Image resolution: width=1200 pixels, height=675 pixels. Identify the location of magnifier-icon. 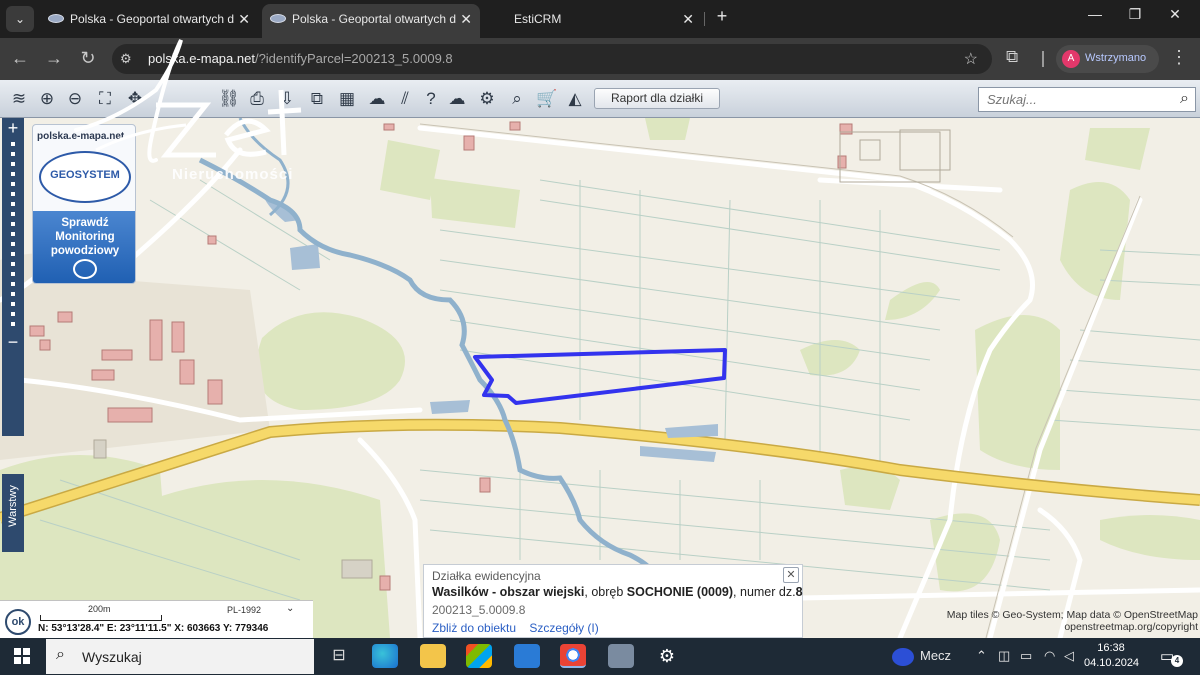
(85, 269).